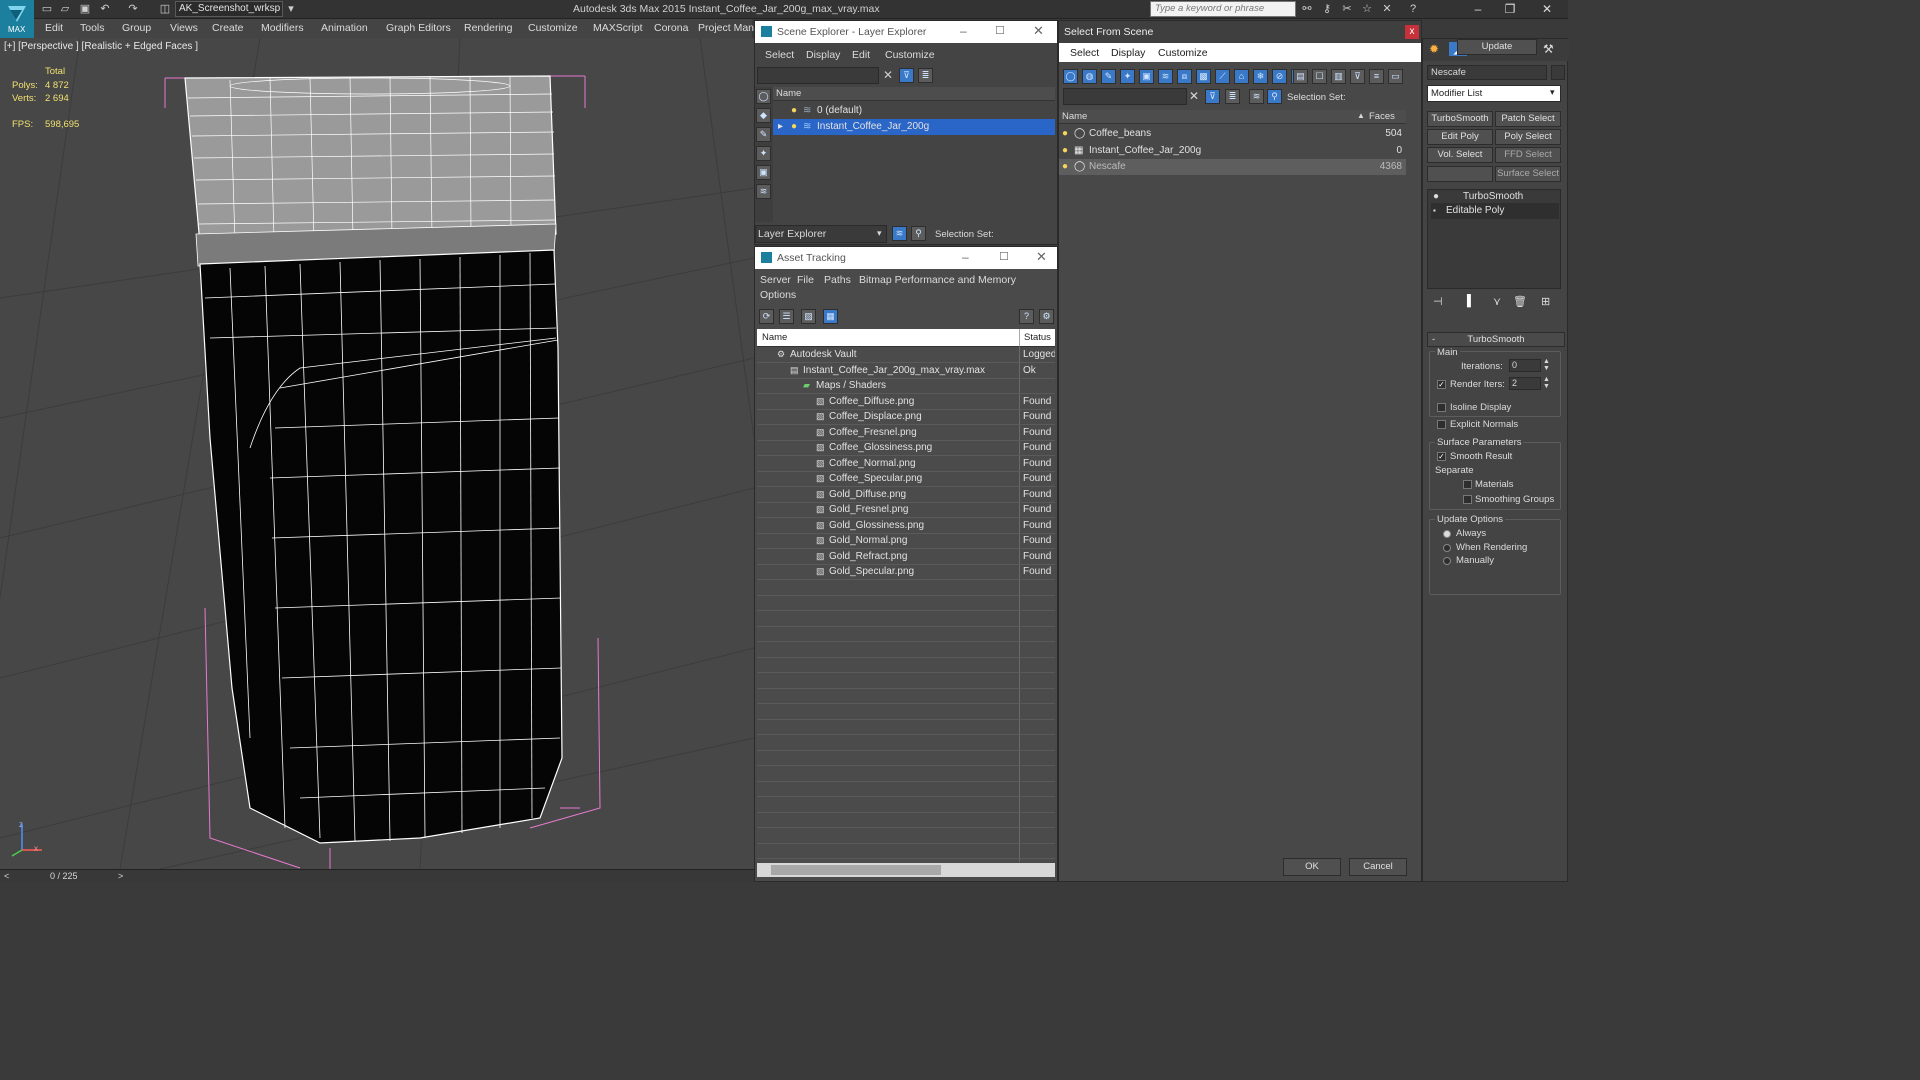  I want to click on render-iters-checkbox: ✓, so click(1441, 384).